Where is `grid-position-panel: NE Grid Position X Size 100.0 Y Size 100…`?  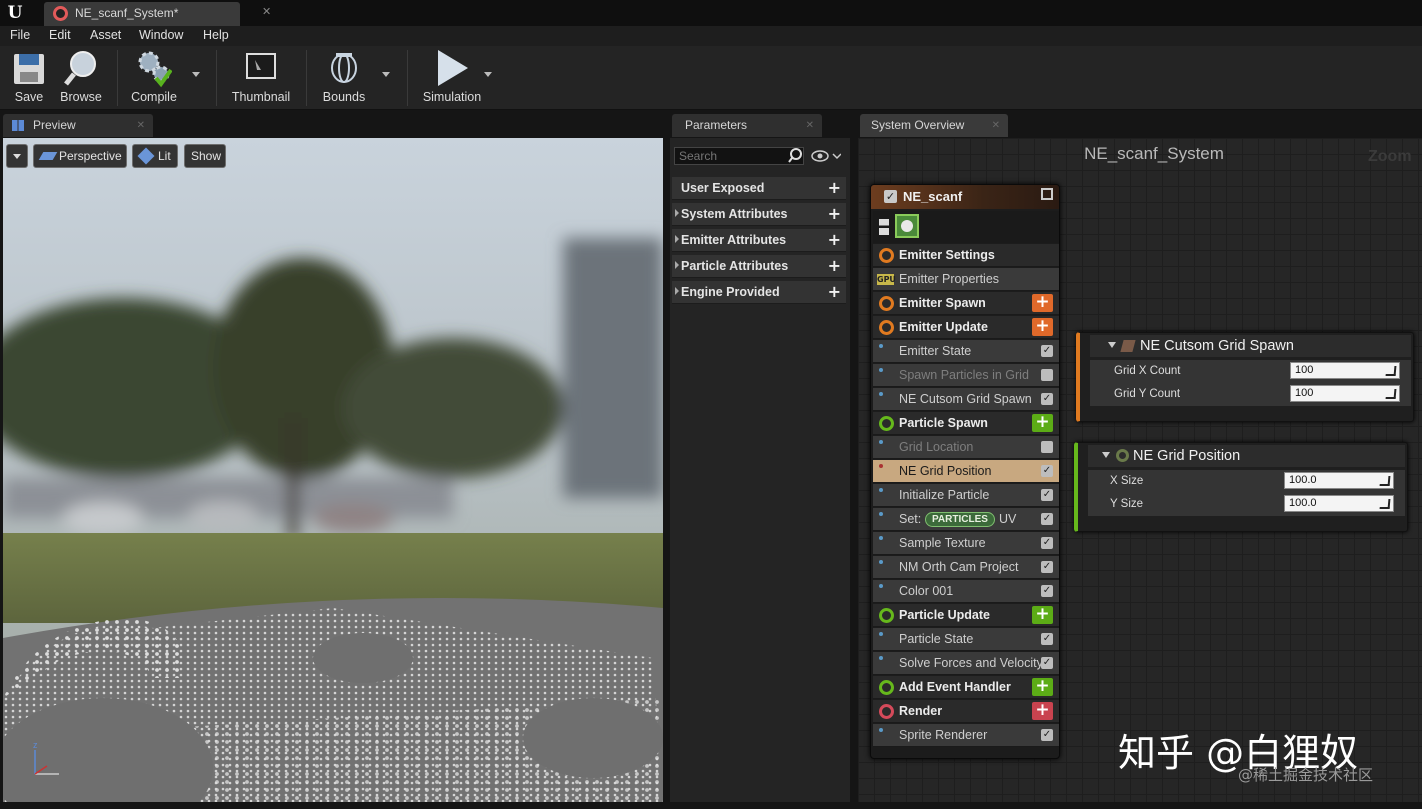 grid-position-panel: NE Grid Position X Size 100.0 Y Size 100… is located at coordinates (1241, 487).